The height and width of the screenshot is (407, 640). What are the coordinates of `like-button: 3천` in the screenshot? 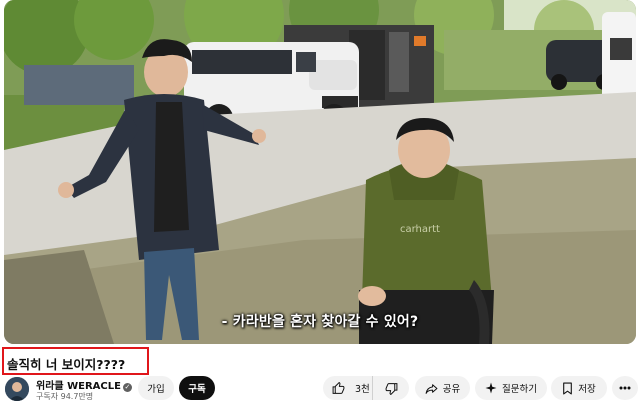 It's located at (348, 388).